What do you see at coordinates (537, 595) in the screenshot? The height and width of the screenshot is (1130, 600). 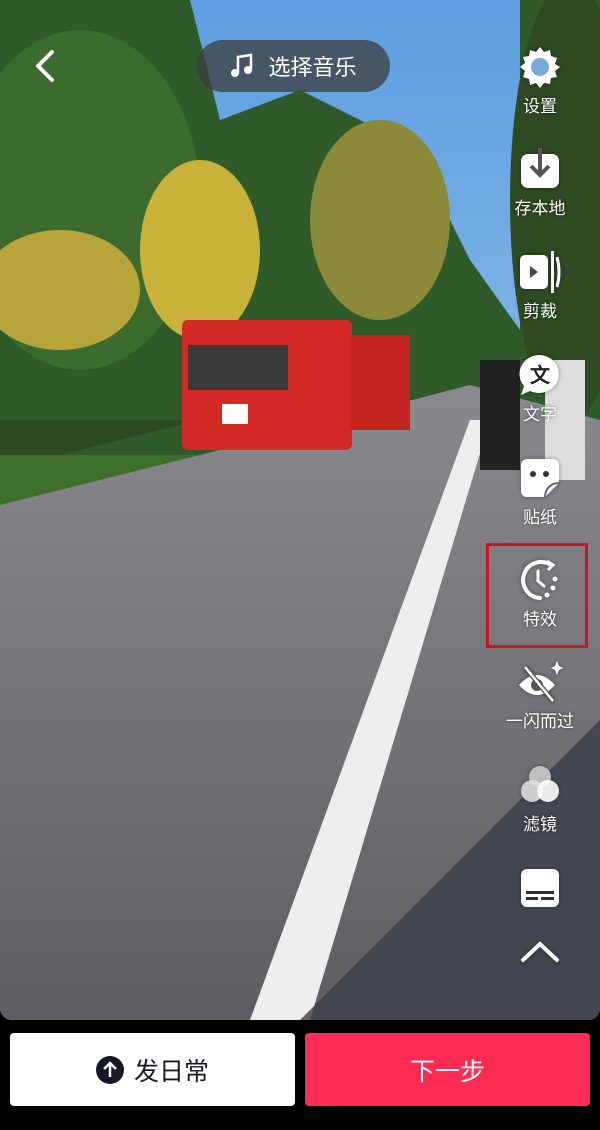 I see `highlight-box` at bounding box center [537, 595].